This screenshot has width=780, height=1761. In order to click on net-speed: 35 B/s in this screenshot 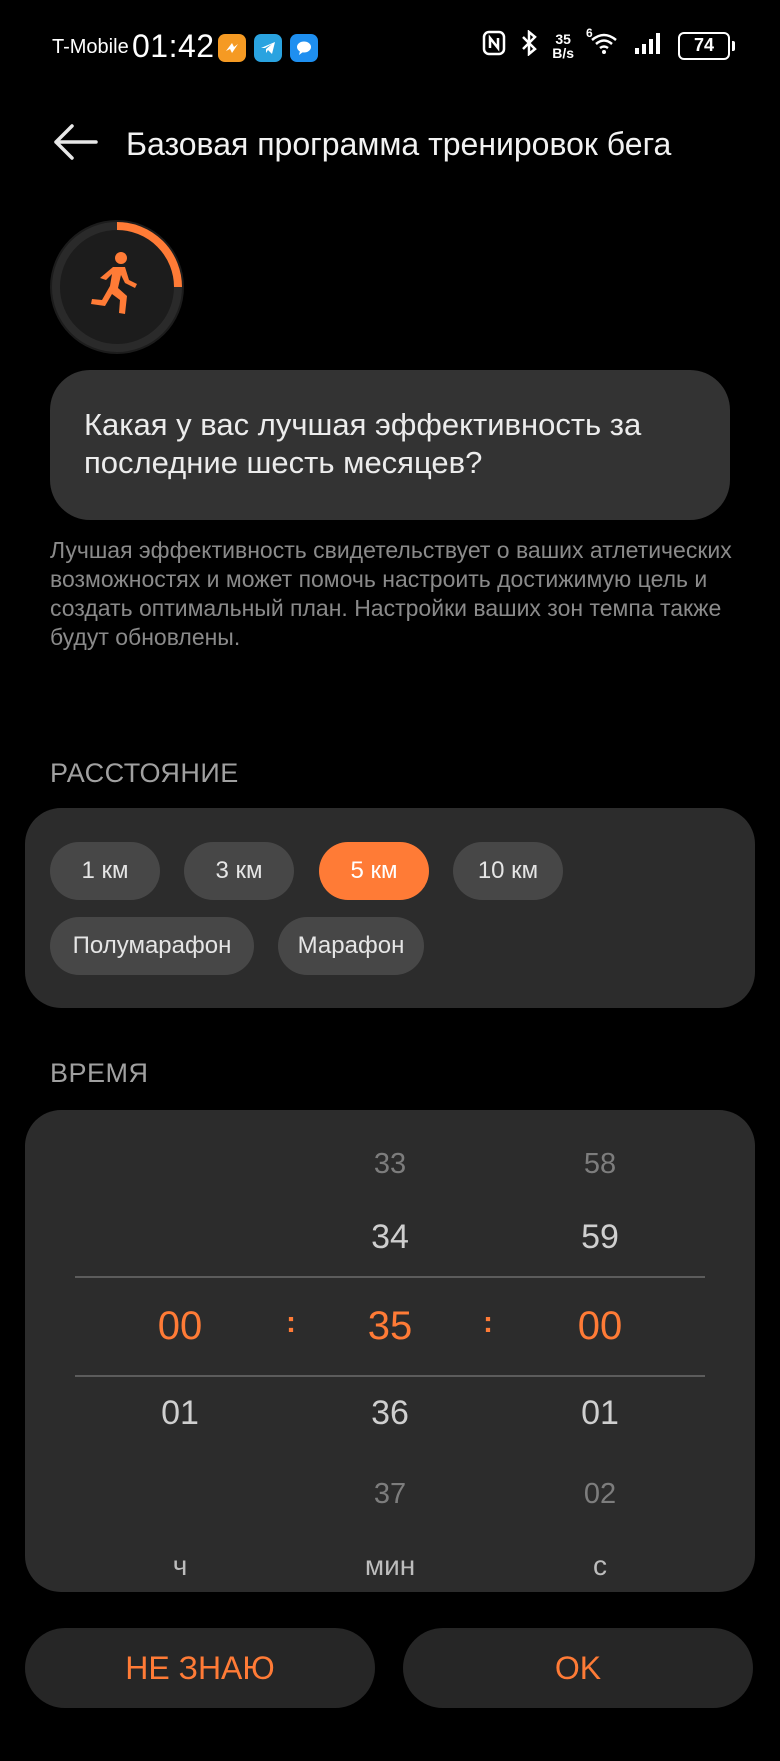, I will do `click(563, 46)`.